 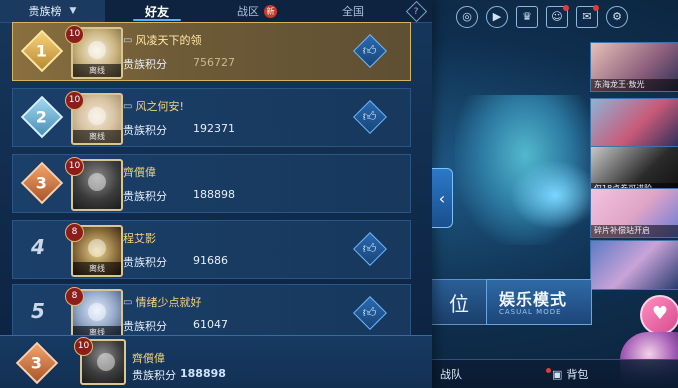 I want to click on player-name-line: 程艾影, so click(x=139, y=238).